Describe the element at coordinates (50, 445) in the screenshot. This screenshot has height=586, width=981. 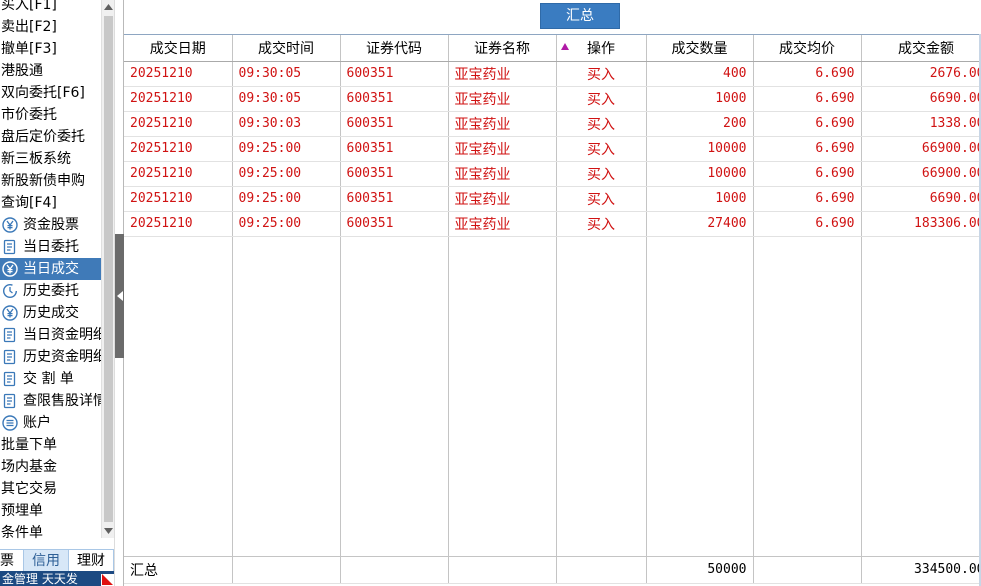
I see `nav-item: 批量下单` at that location.